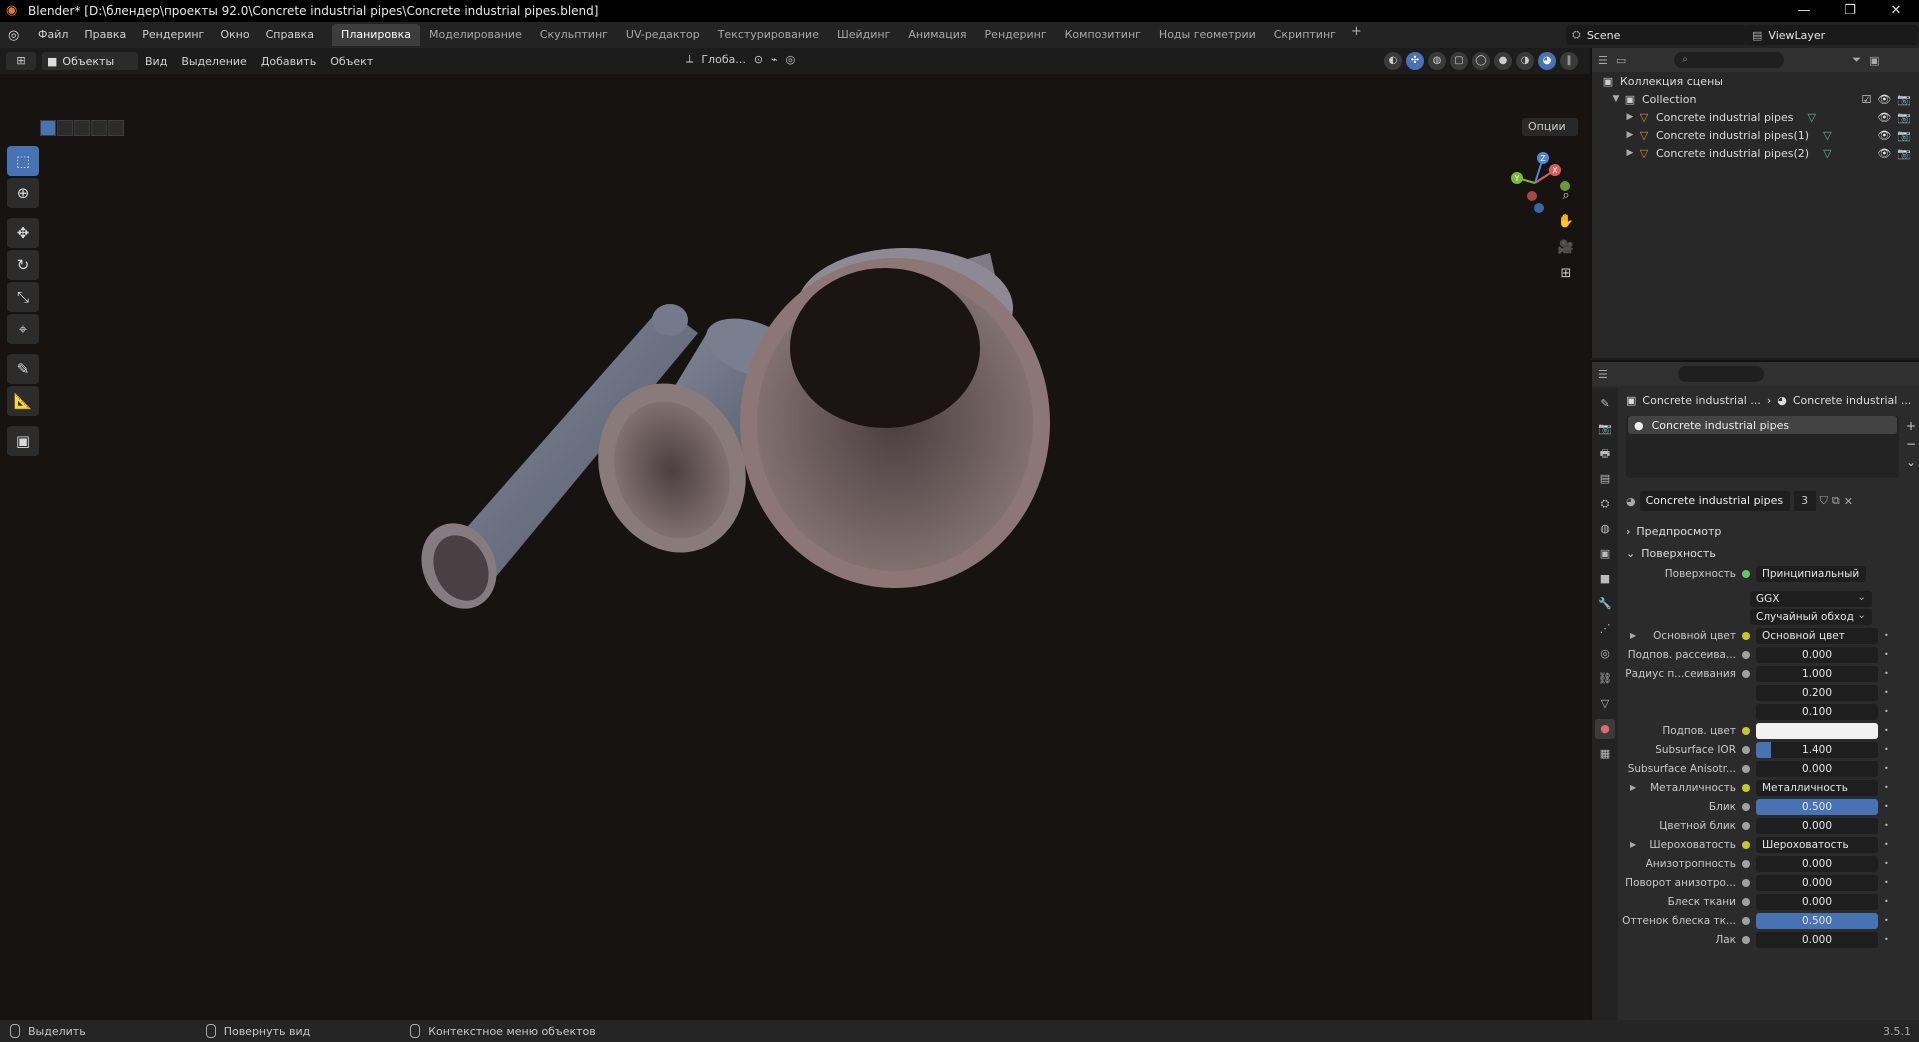 The image size is (1919, 1042). Describe the element at coordinates (1605, 604) in the screenshot. I see `modifier-tab-icon: 🔧` at that location.